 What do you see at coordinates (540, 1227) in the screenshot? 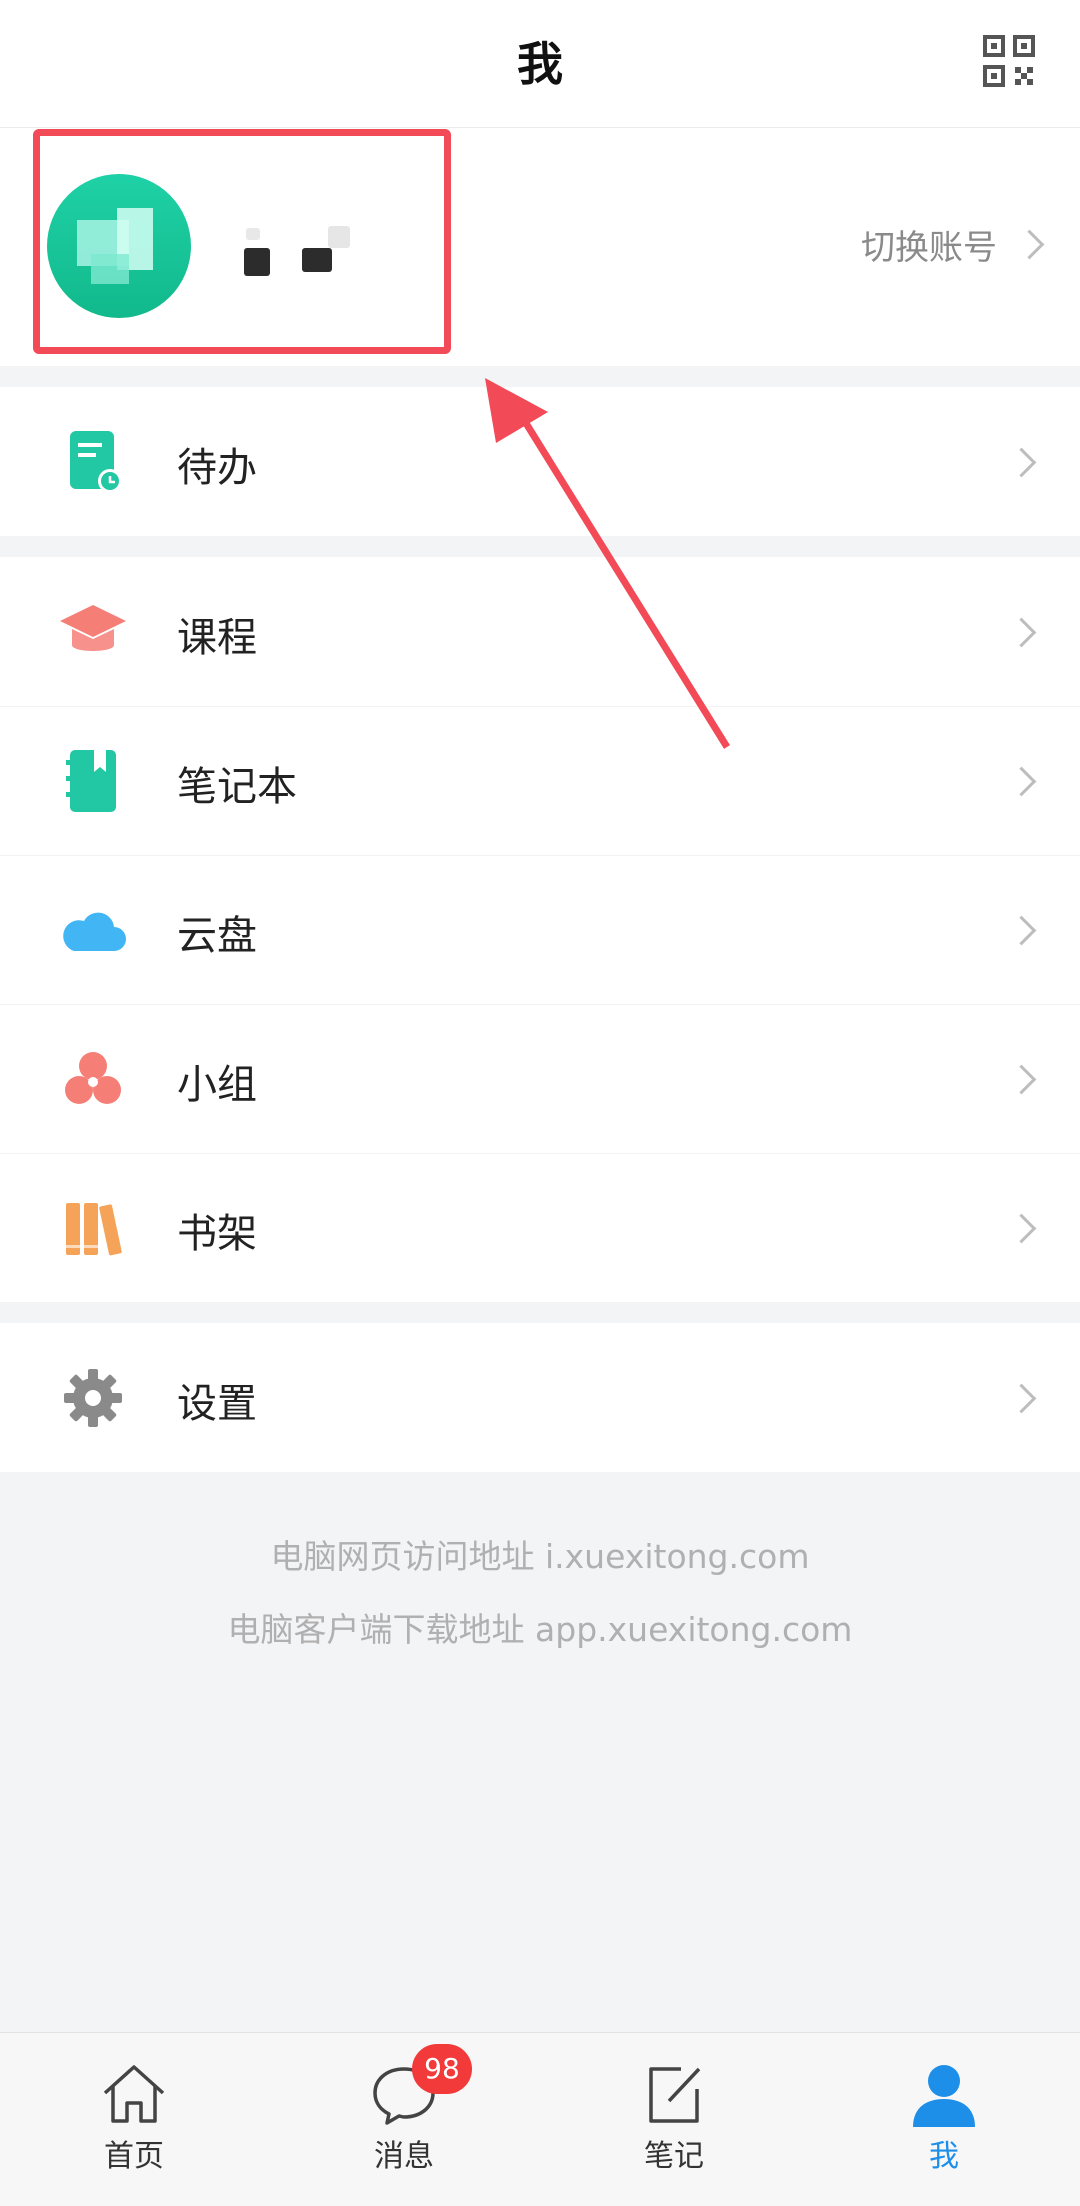
I see `menu-item-bookshelf: 书架` at bounding box center [540, 1227].